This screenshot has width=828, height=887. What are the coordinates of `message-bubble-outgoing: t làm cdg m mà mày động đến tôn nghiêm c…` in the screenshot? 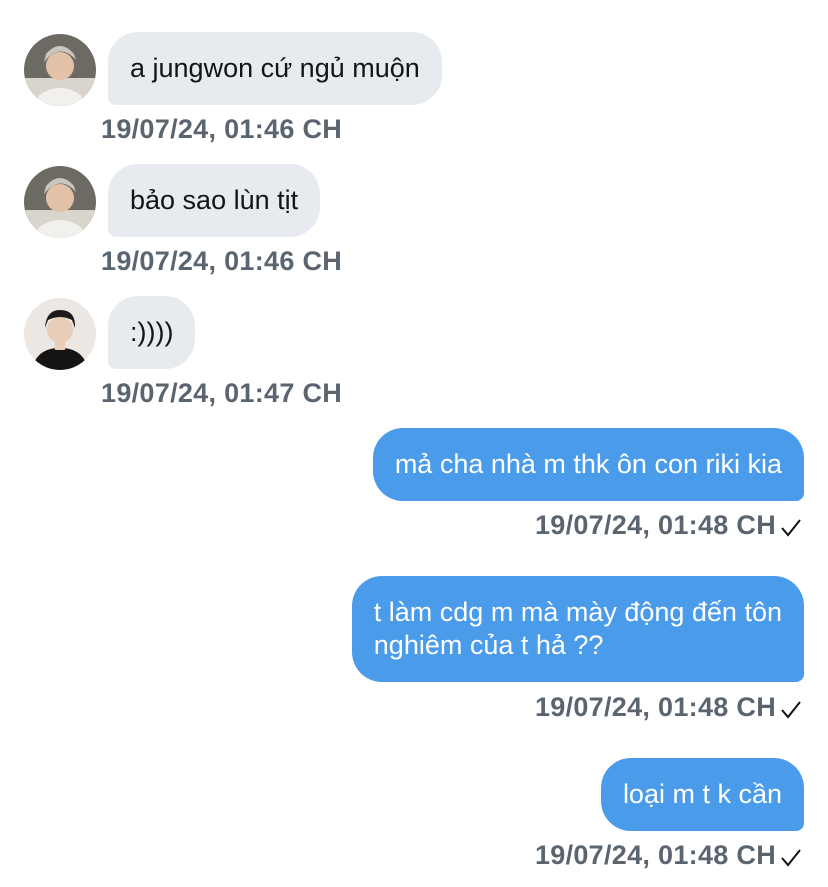 It's located at (577, 629).